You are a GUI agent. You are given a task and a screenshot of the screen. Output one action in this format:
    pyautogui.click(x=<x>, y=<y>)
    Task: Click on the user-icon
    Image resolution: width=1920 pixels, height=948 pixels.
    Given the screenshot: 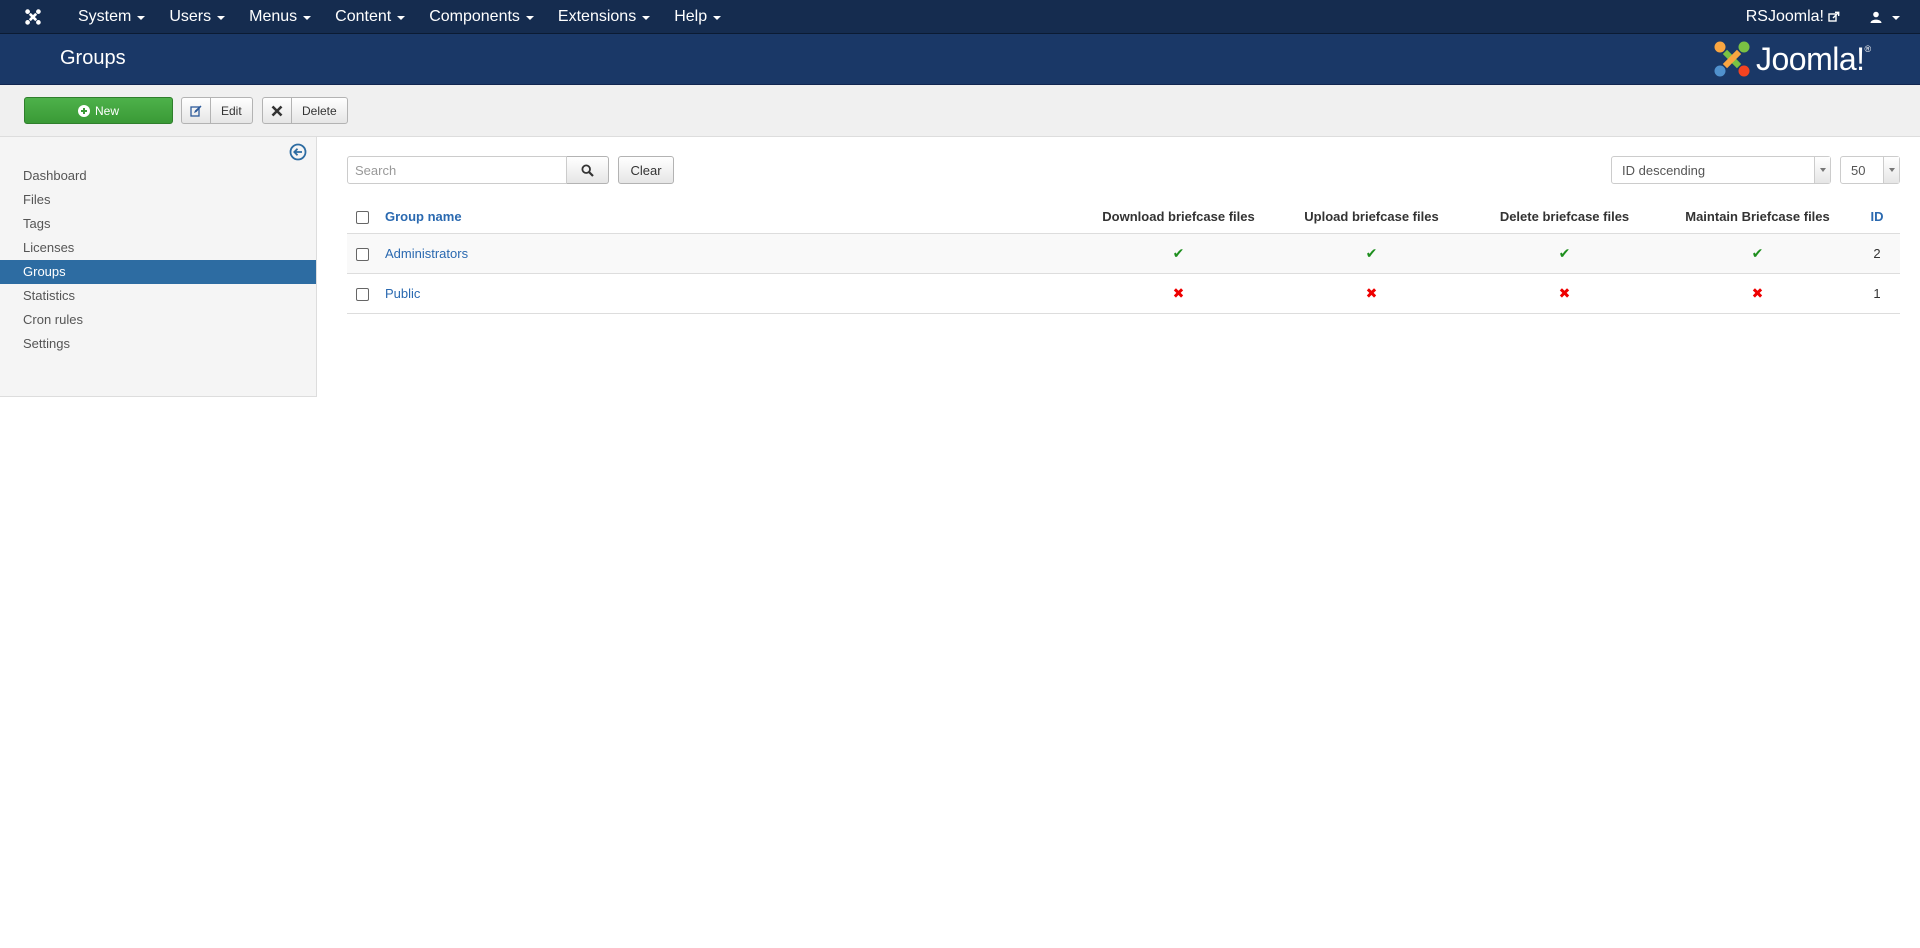 What is the action you would take?
    pyautogui.click(x=1876, y=17)
    